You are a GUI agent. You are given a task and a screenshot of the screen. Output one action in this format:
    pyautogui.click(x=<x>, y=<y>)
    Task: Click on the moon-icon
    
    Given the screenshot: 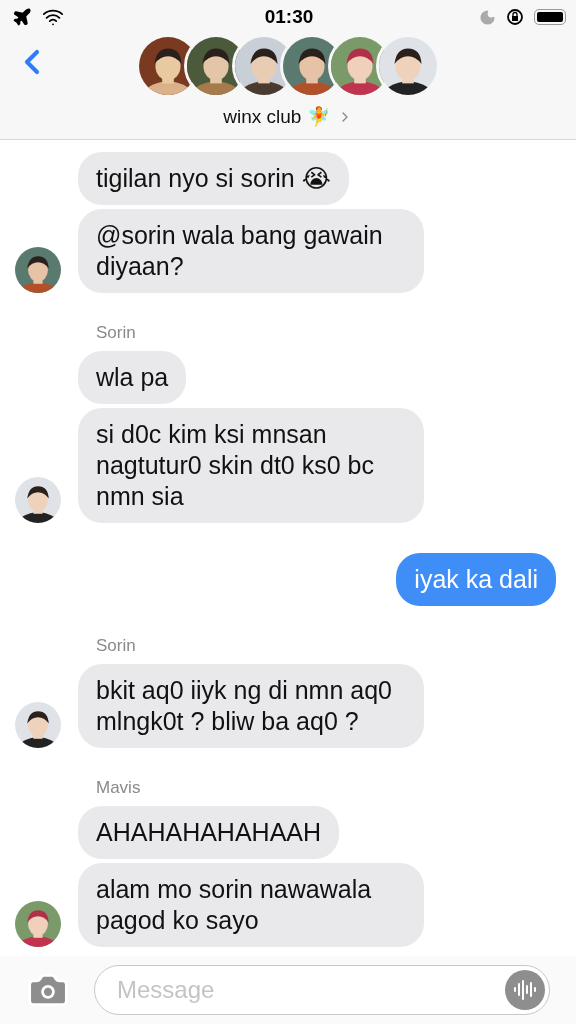 What is the action you would take?
    pyautogui.click(x=487, y=17)
    